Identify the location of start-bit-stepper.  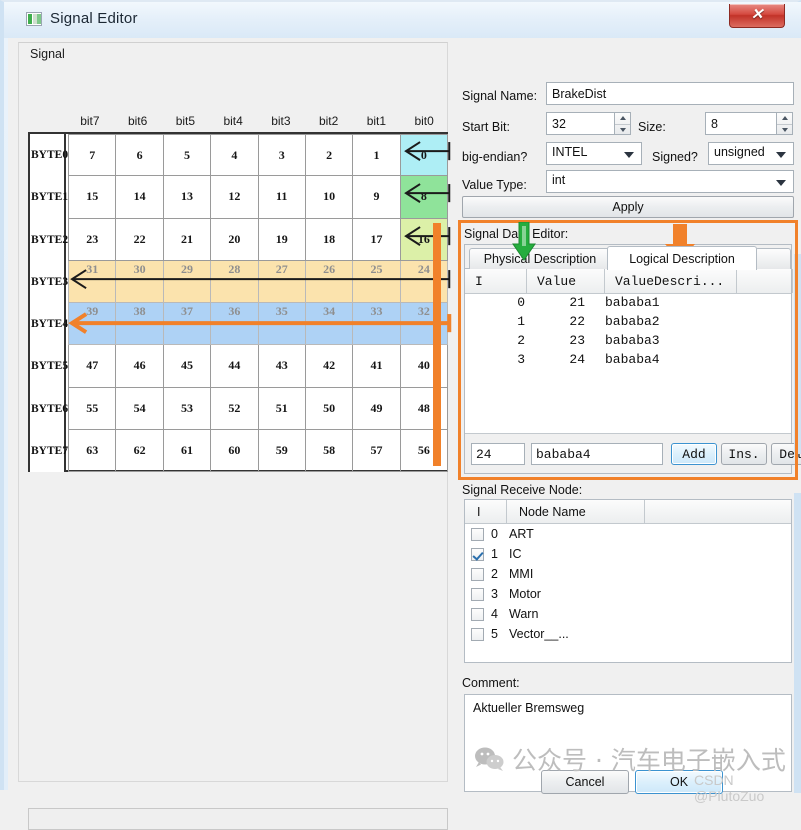
(623, 123).